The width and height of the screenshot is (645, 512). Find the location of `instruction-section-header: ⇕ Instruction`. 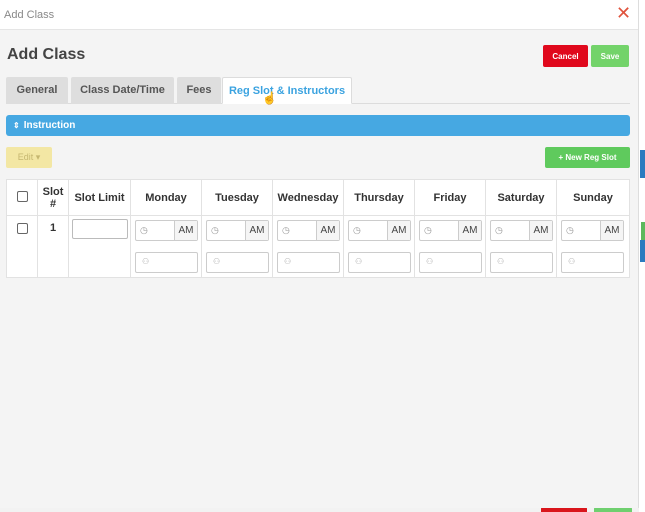

instruction-section-header: ⇕ Instruction is located at coordinates (318, 125).